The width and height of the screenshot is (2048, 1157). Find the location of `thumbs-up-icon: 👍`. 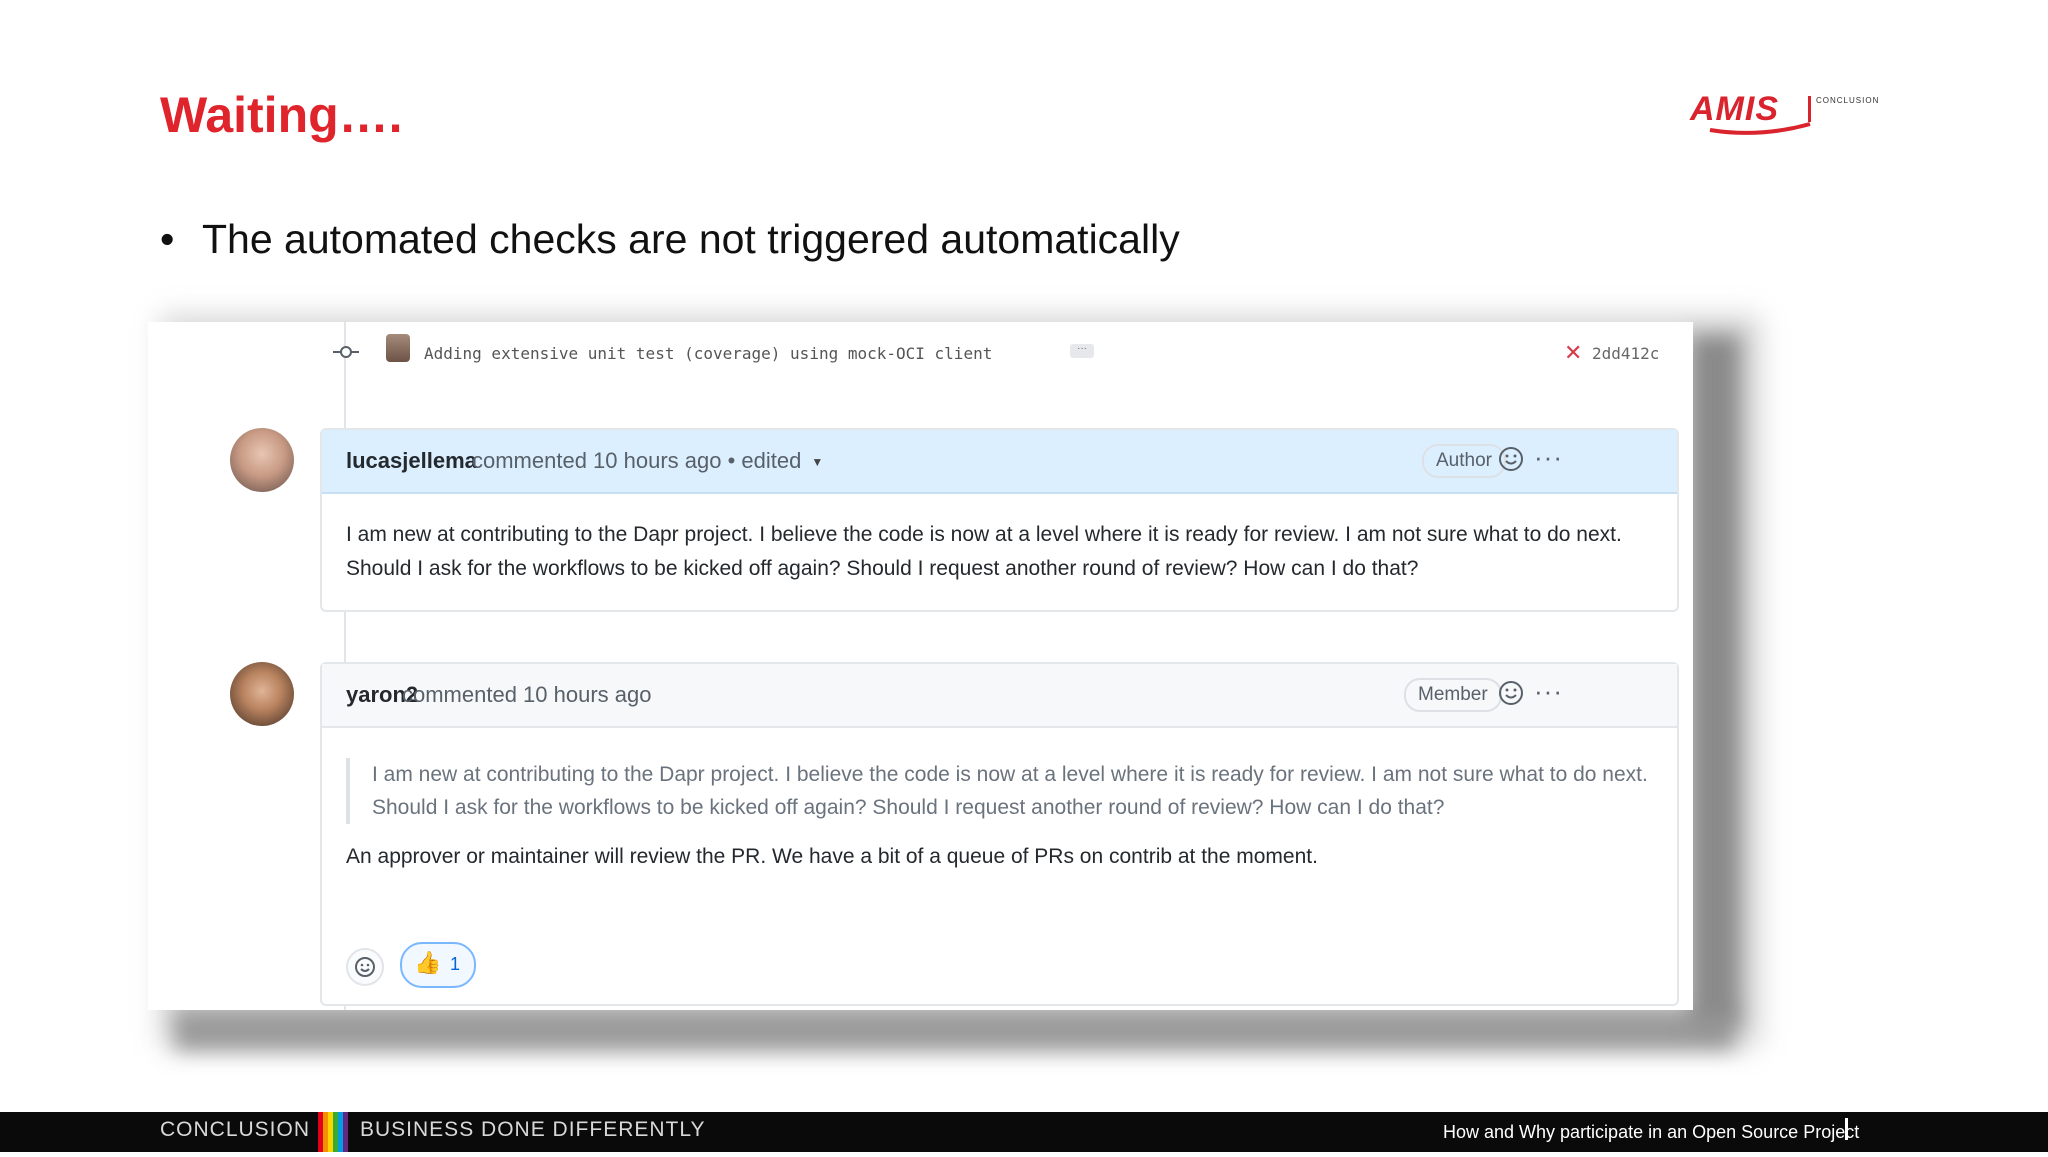

thumbs-up-icon: 👍 is located at coordinates (428, 962).